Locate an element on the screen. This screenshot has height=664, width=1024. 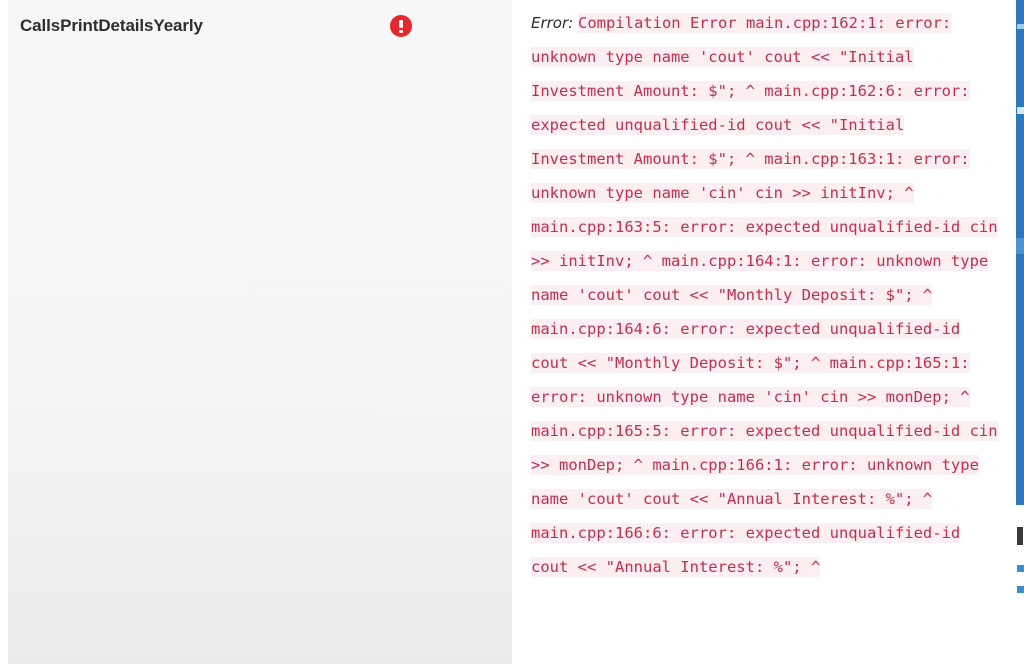
sliver-mark-one is located at coordinates (1020, 26).